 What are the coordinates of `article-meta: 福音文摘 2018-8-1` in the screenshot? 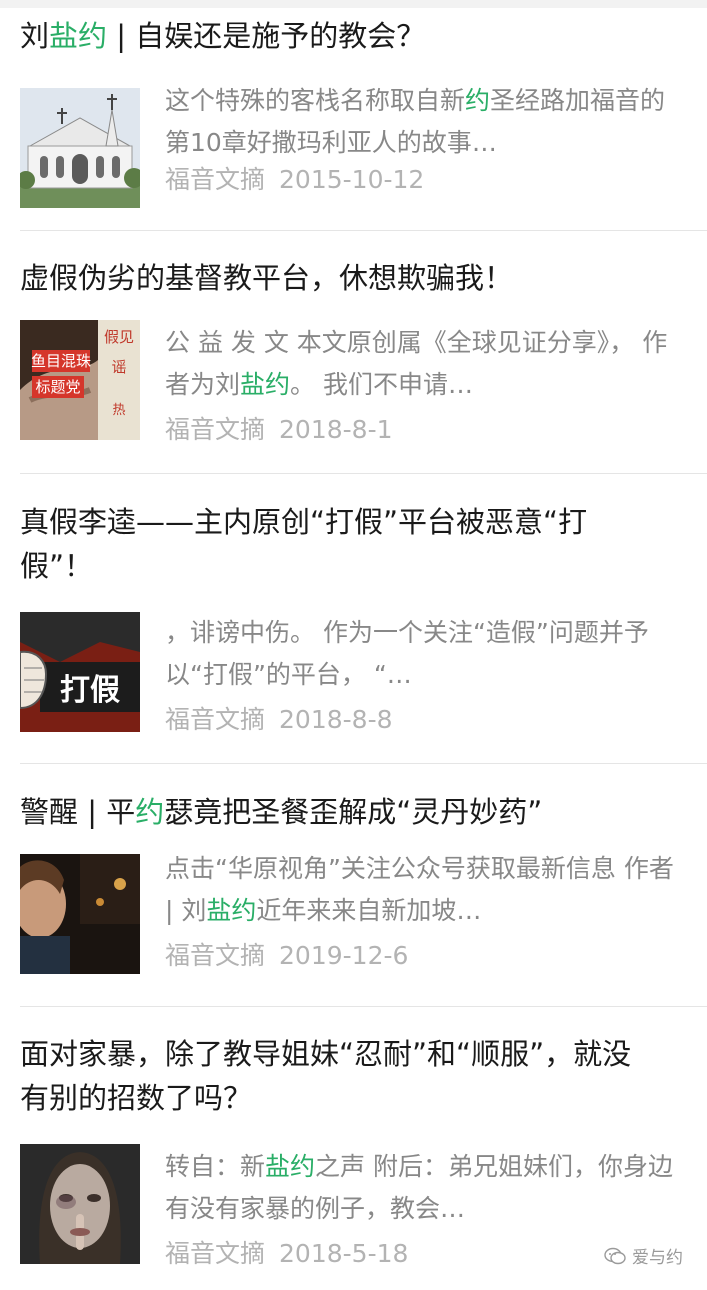 It's located at (279, 430).